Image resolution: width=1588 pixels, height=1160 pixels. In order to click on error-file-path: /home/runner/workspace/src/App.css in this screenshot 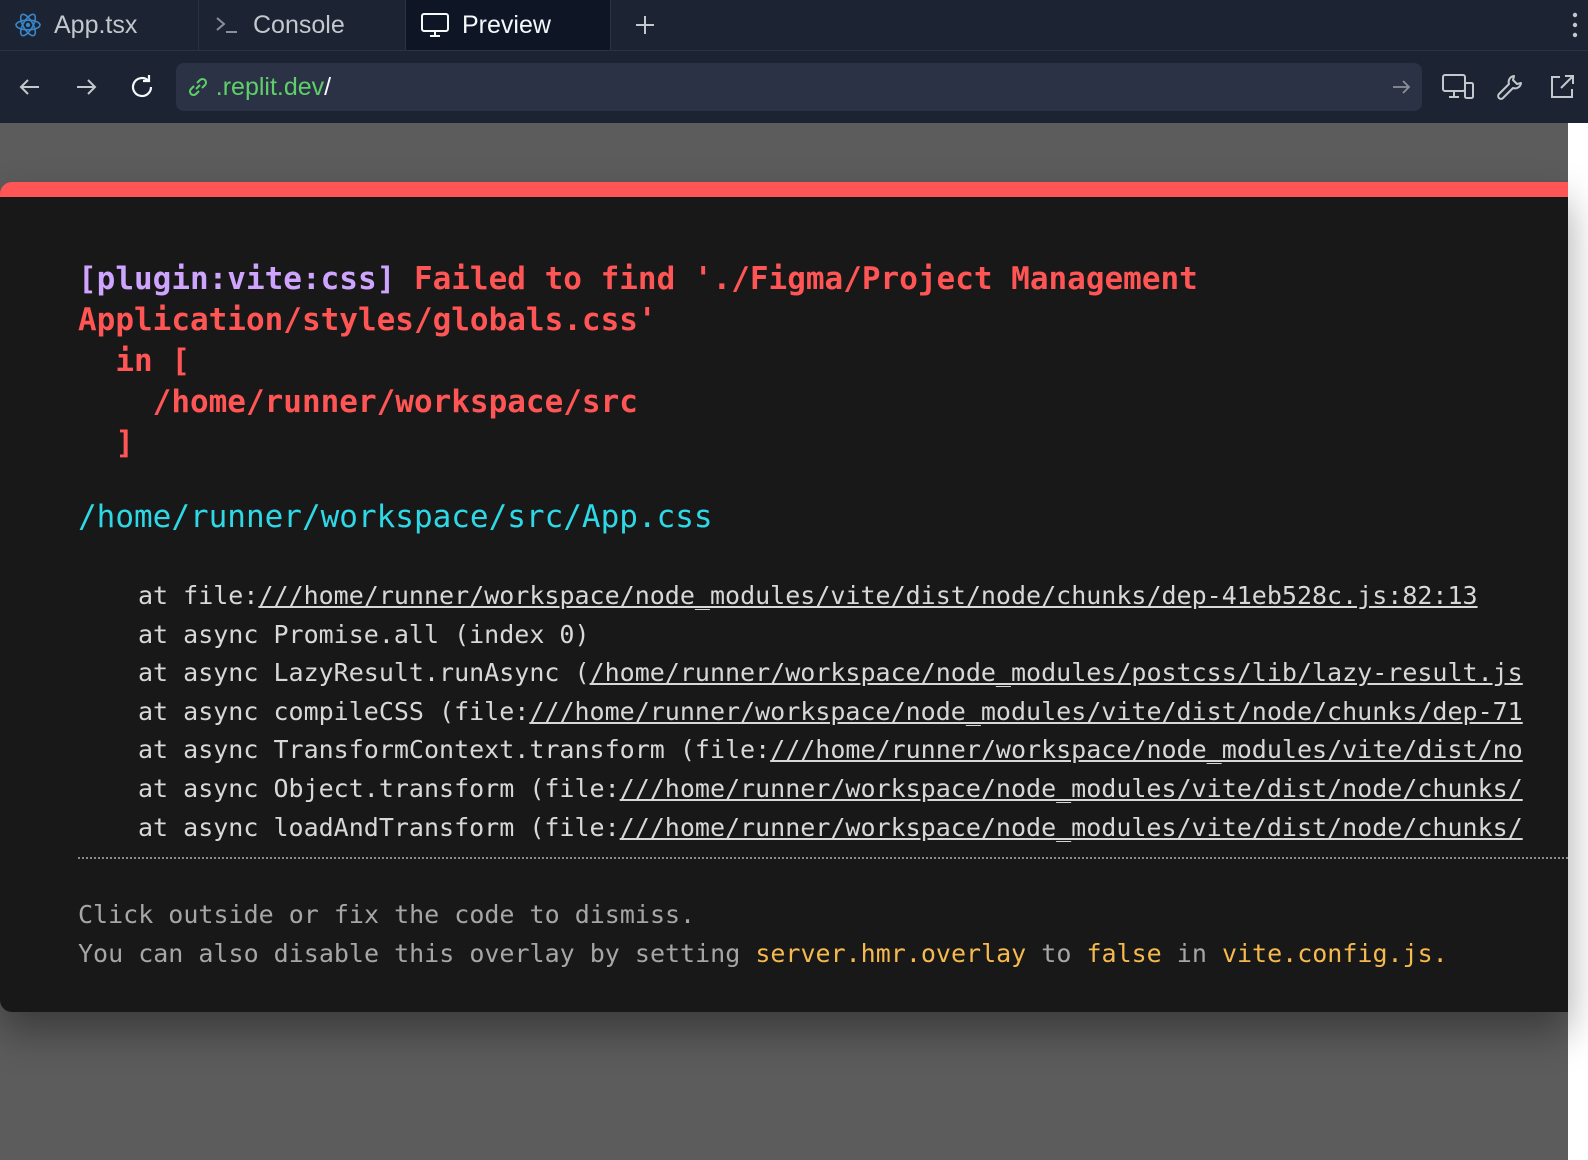, I will do `click(395, 517)`.